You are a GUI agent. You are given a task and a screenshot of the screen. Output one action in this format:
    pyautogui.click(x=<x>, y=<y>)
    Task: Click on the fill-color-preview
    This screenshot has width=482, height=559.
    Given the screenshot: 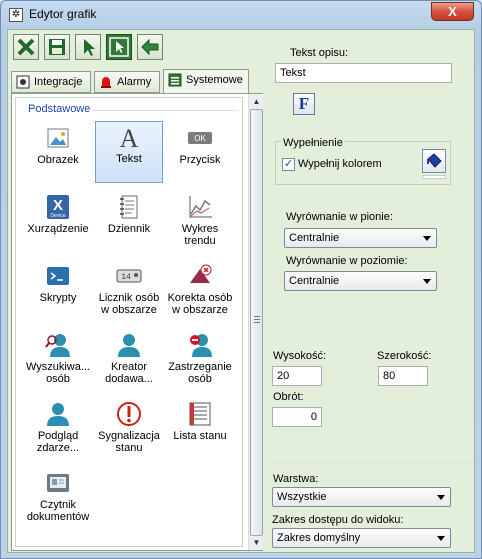 What is the action you would take?
    pyautogui.click(x=434, y=177)
    